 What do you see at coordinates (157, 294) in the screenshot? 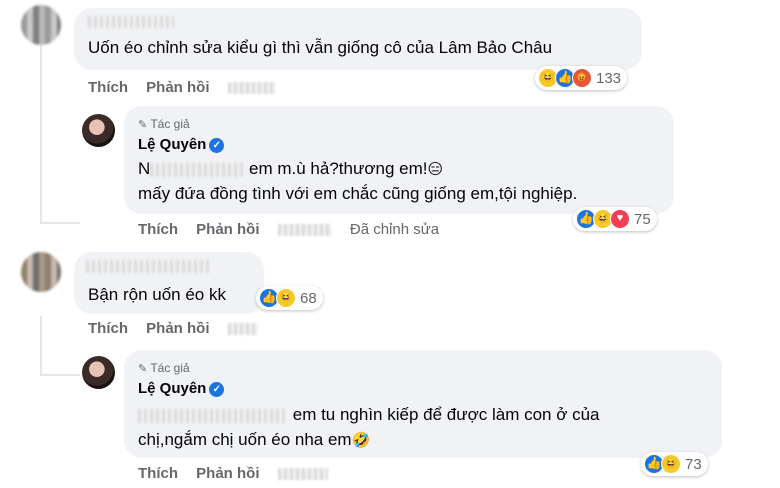
I see `comment-text: Bận rộn uốn éo kk` at bounding box center [157, 294].